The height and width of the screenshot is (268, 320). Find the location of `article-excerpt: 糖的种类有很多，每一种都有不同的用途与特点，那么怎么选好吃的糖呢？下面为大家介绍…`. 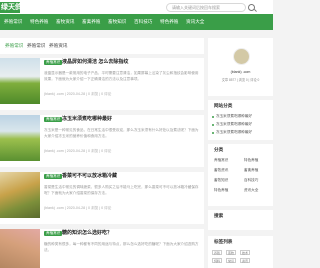

article-excerpt: 糖的种类有很多，每一种都有不同的用途与特点，那么怎么选好吃的糖呢？下面为大家介绍… is located at coordinates (121, 247).